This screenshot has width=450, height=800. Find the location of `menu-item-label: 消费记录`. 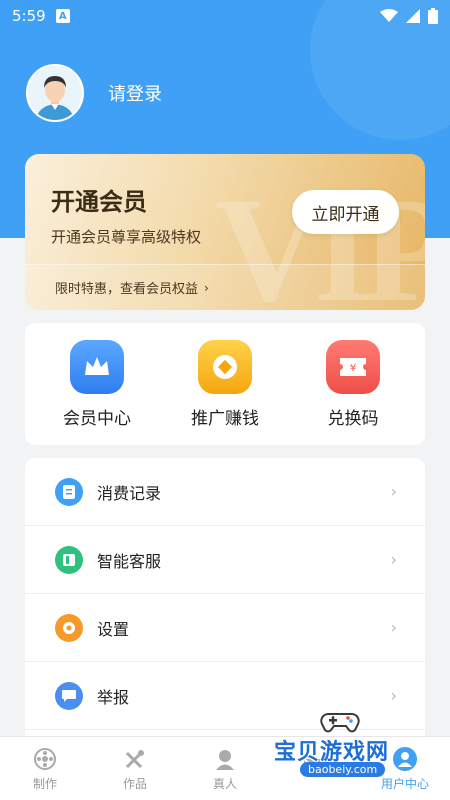

menu-item-label: 消费记录 is located at coordinates (129, 493).